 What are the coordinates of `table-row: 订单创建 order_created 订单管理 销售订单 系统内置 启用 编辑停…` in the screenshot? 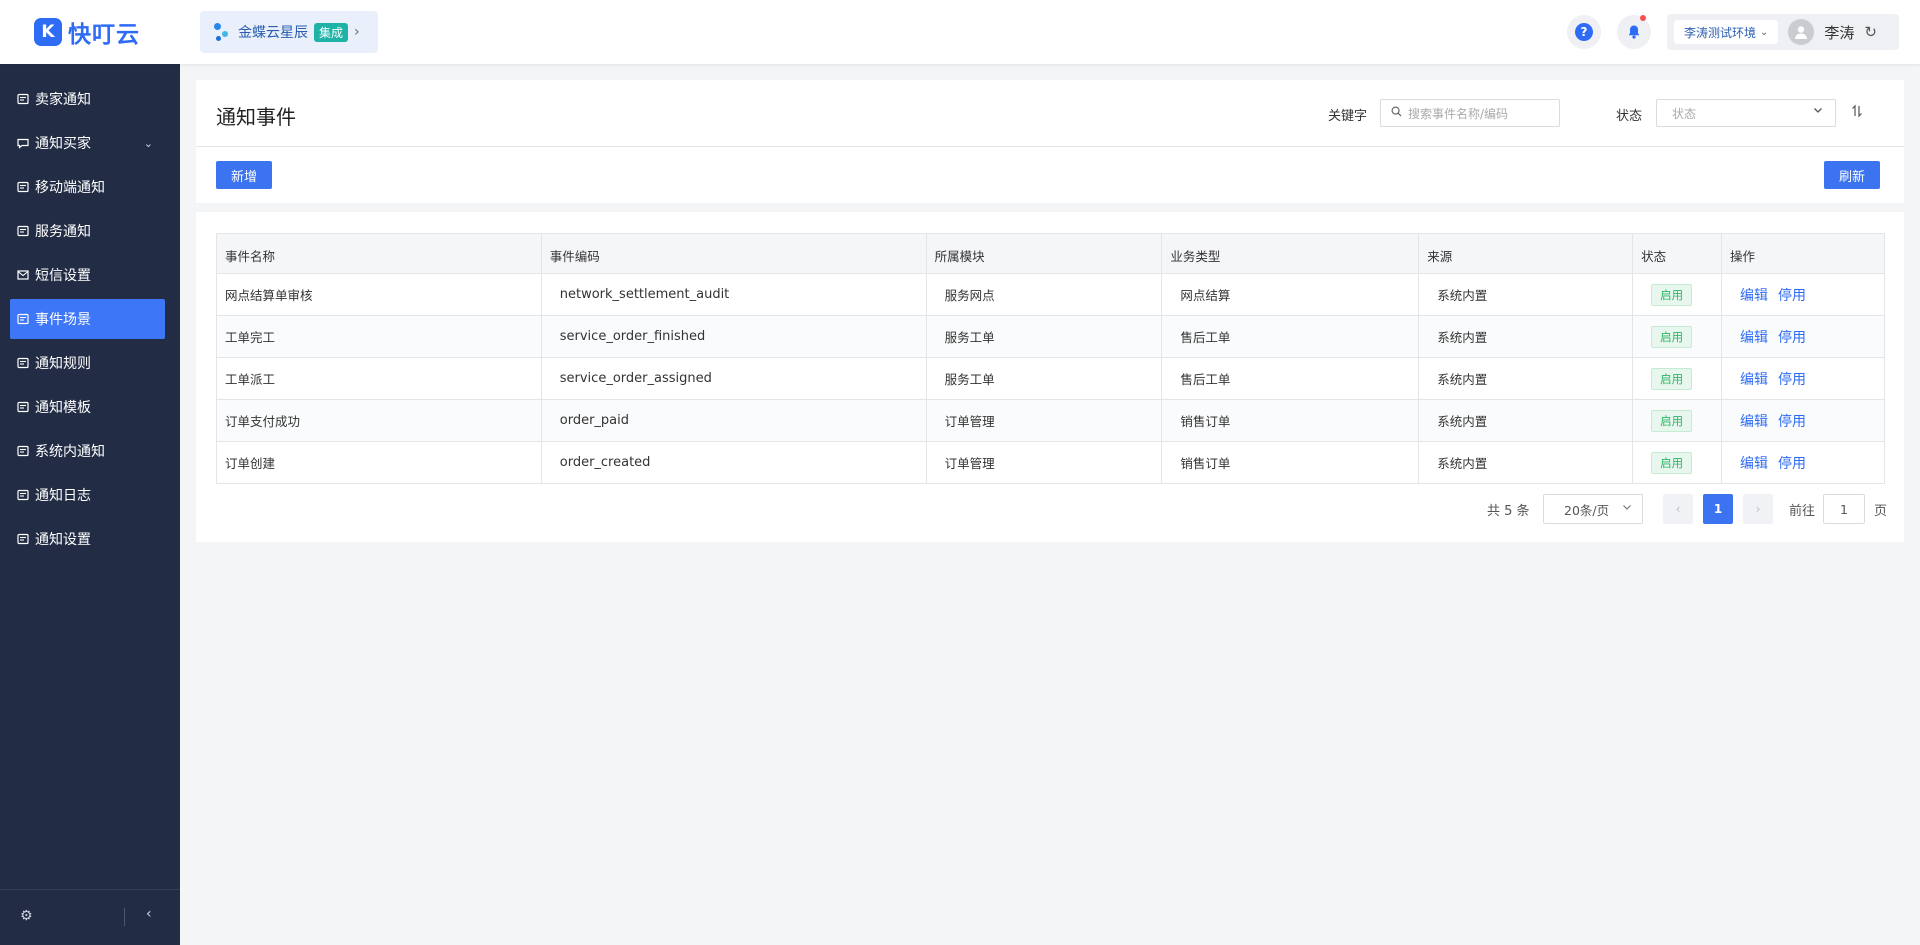 It's located at (1050, 462).